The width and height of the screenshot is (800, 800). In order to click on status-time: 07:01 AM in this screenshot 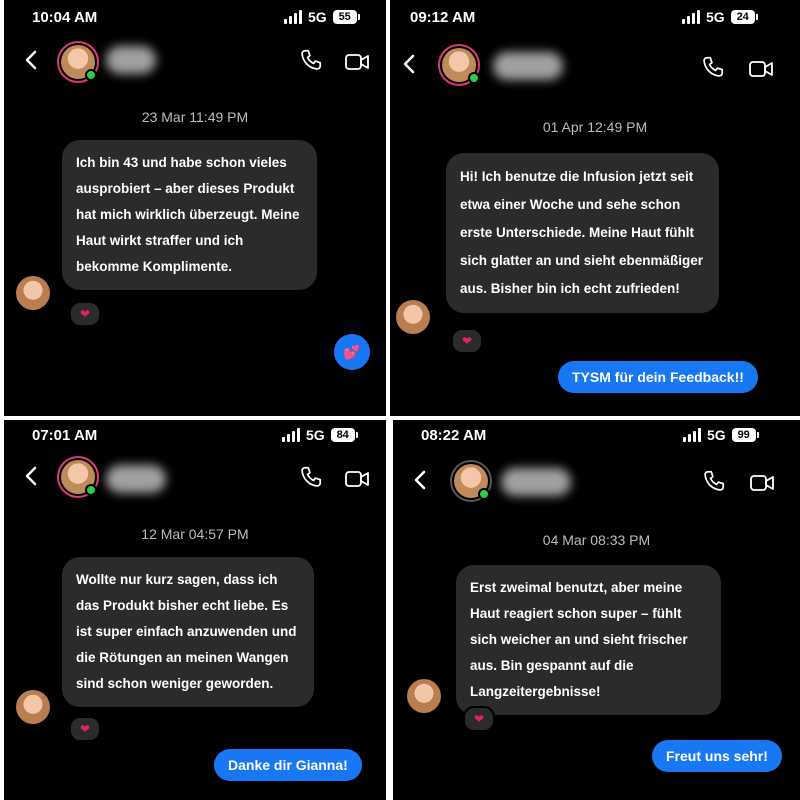, I will do `click(65, 435)`.